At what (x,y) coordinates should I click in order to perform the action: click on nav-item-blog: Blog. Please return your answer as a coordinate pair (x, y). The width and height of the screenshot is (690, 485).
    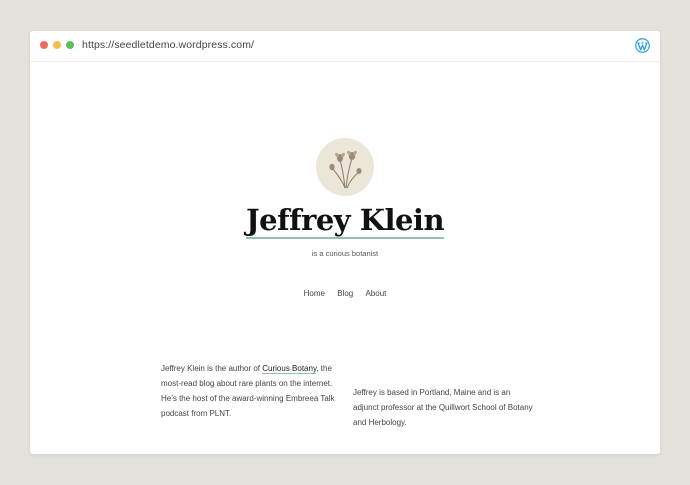
    Looking at the image, I should click on (345, 293).